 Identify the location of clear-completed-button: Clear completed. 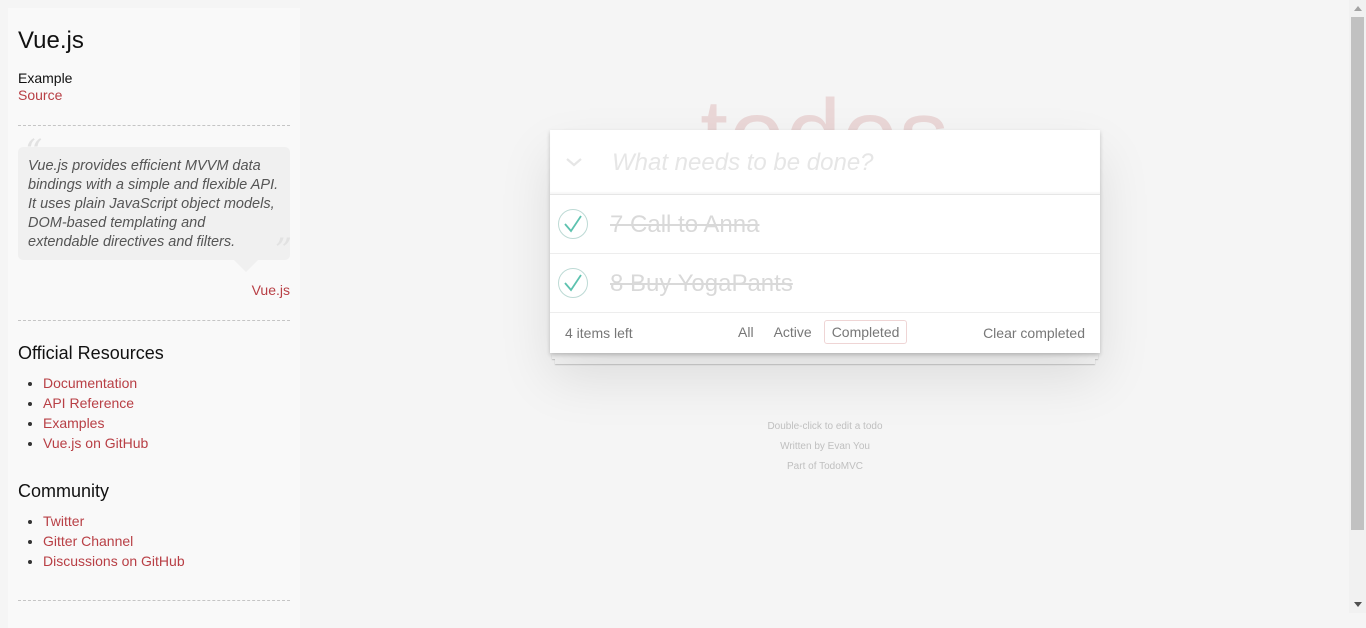
(1034, 333).